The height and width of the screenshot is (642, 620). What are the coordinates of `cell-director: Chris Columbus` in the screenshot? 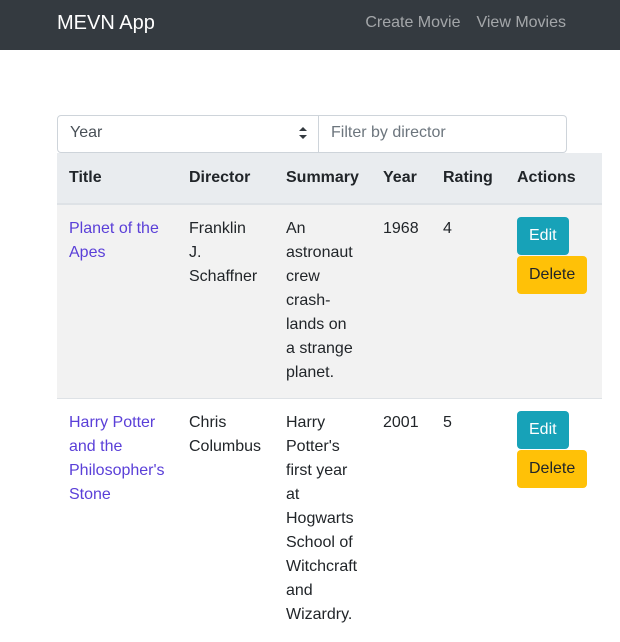 It's located at (225, 519).